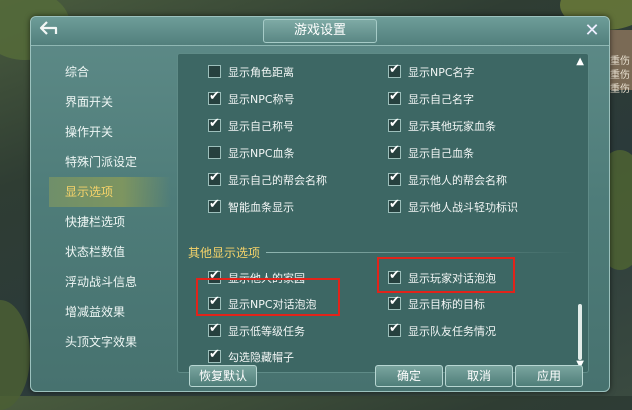 The image size is (632, 410). I want to click on sidebar-item-general: 综合, so click(110, 72).